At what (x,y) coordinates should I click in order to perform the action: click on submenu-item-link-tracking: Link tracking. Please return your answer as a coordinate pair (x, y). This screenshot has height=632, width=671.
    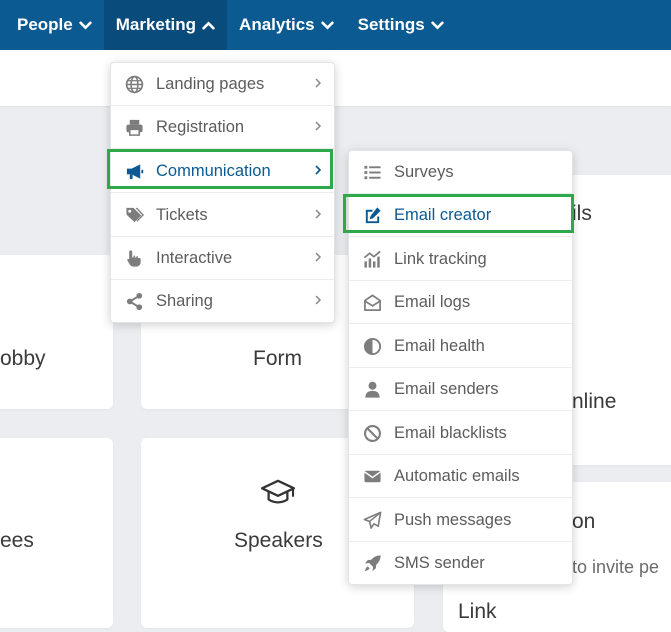
    Looking at the image, I should click on (460, 259).